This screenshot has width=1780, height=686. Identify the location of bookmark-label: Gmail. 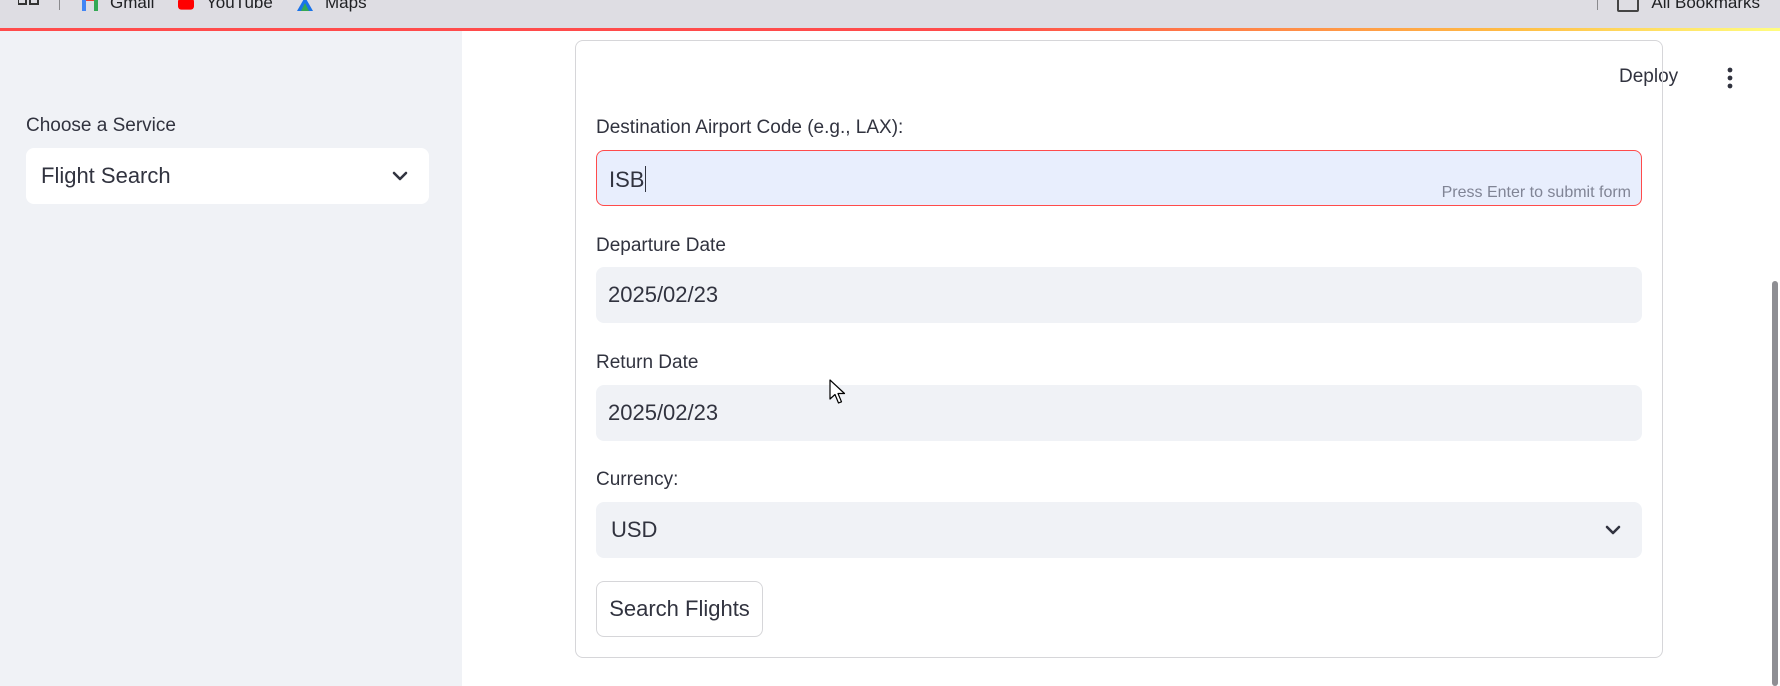
(132, 6).